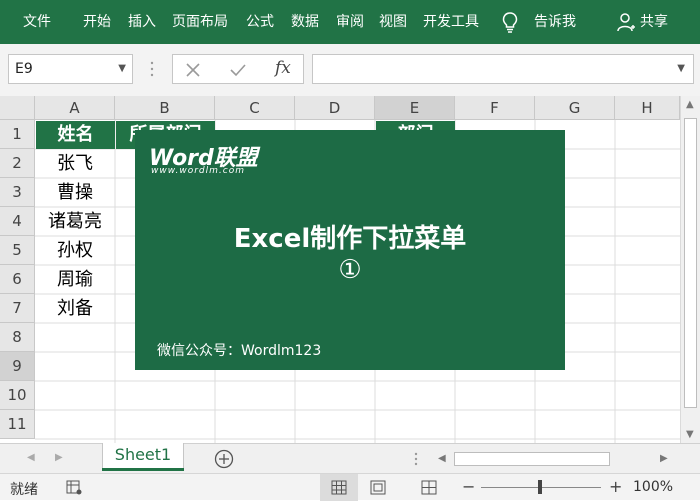 This screenshot has width=700, height=501. What do you see at coordinates (17, 395) in the screenshot?
I see `row-header-10: 10` at bounding box center [17, 395].